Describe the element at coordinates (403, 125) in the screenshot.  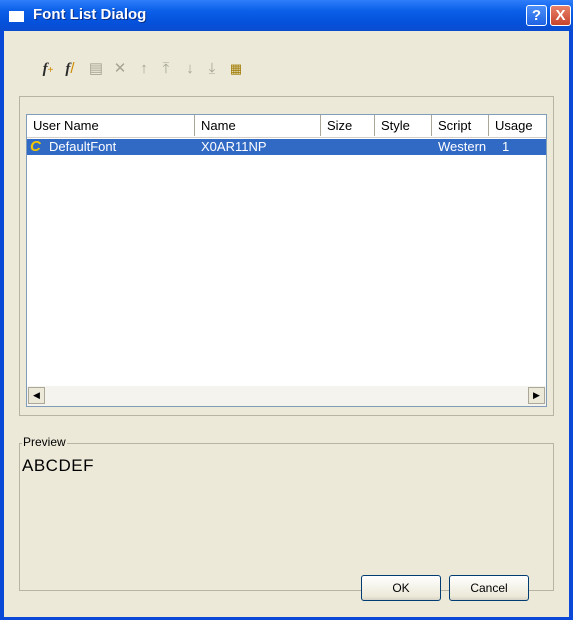
I see `column-style: Style` at that location.